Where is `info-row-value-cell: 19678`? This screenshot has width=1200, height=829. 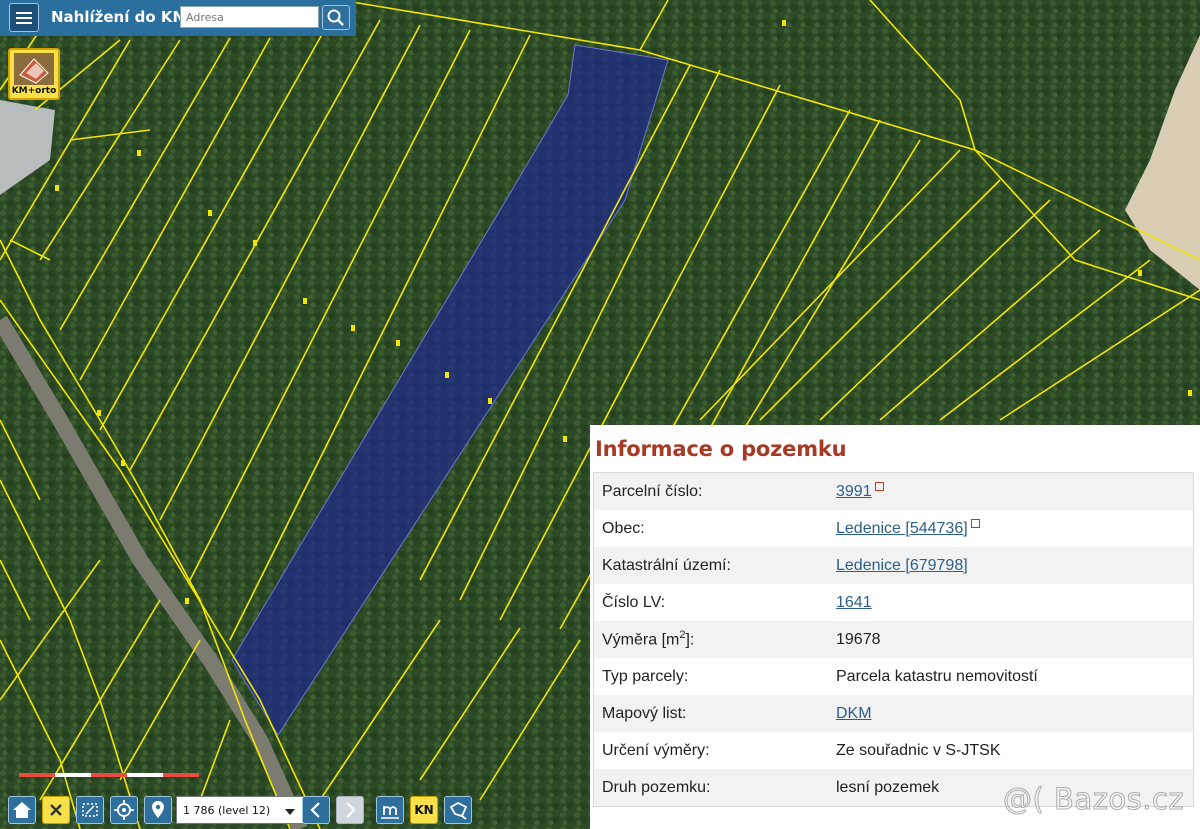 info-row-value-cell: 19678 is located at coordinates (1011, 639).